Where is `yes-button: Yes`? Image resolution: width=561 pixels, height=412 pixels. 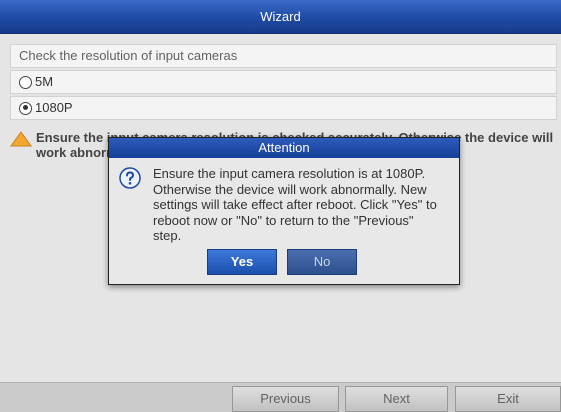
yes-button: Yes is located at coordinates (242, 262).